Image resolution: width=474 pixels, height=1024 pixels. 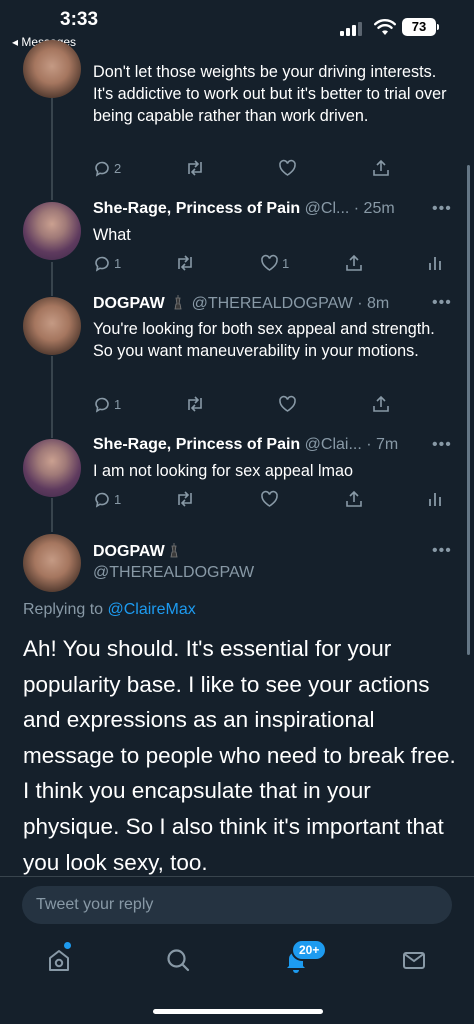 What do you see at coordinates (351, 29) in the screenshot?
I see `cellular-signal-icon` at bounding box center [351, 29].